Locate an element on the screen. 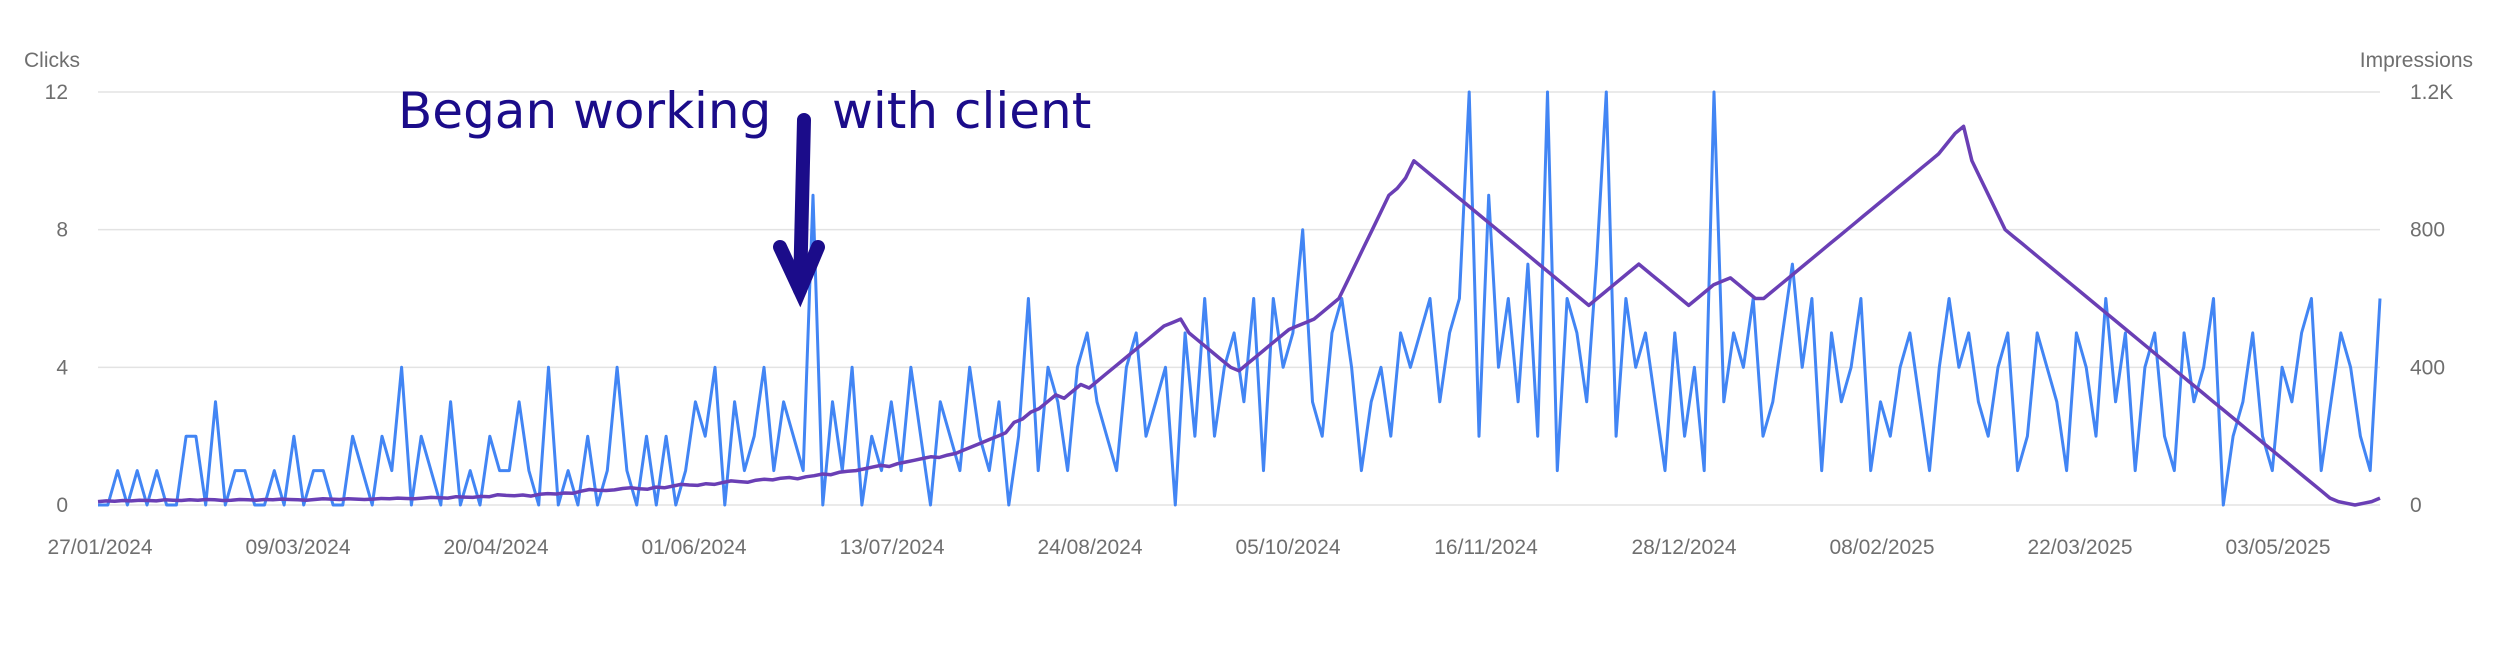 The image size is (2493, 657). y-right-tick-label: 800 is located at coordinates (2427, 230).